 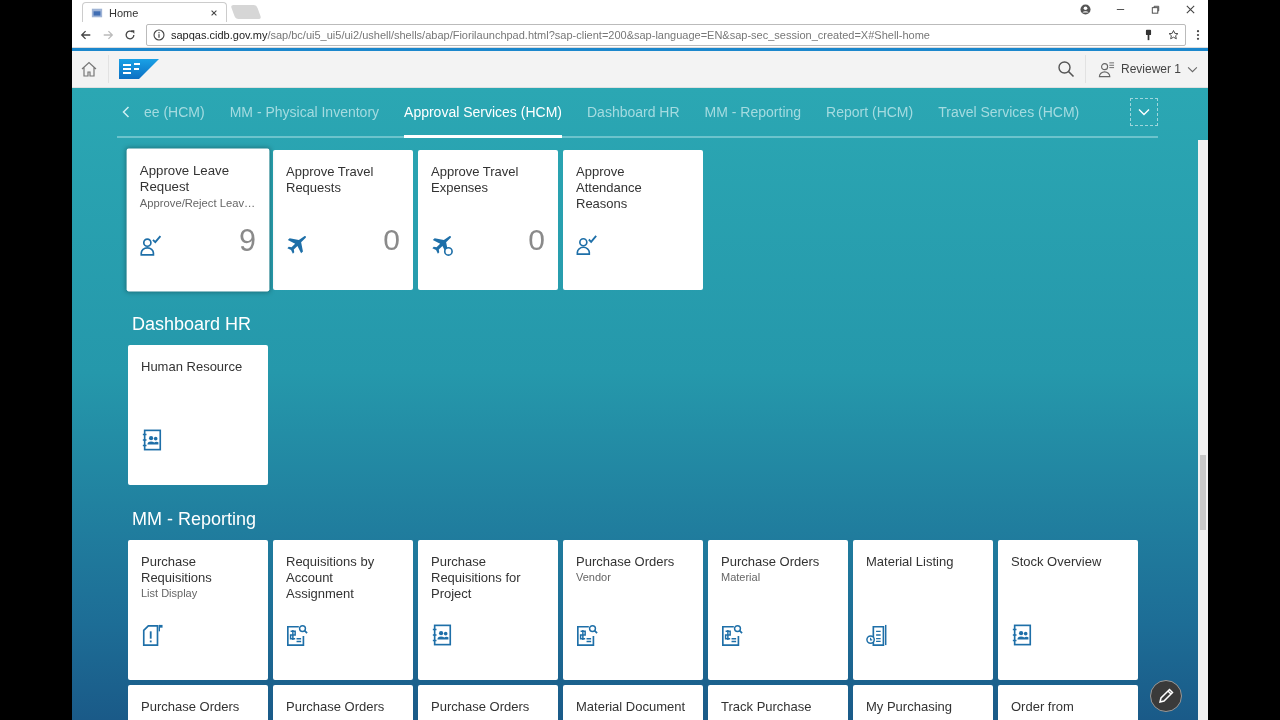 What do you see at coordinates (488, 610) in the screenshot?
I see `app-tile: Purchase Requisitions for Project` at bounding box center [488, 610].